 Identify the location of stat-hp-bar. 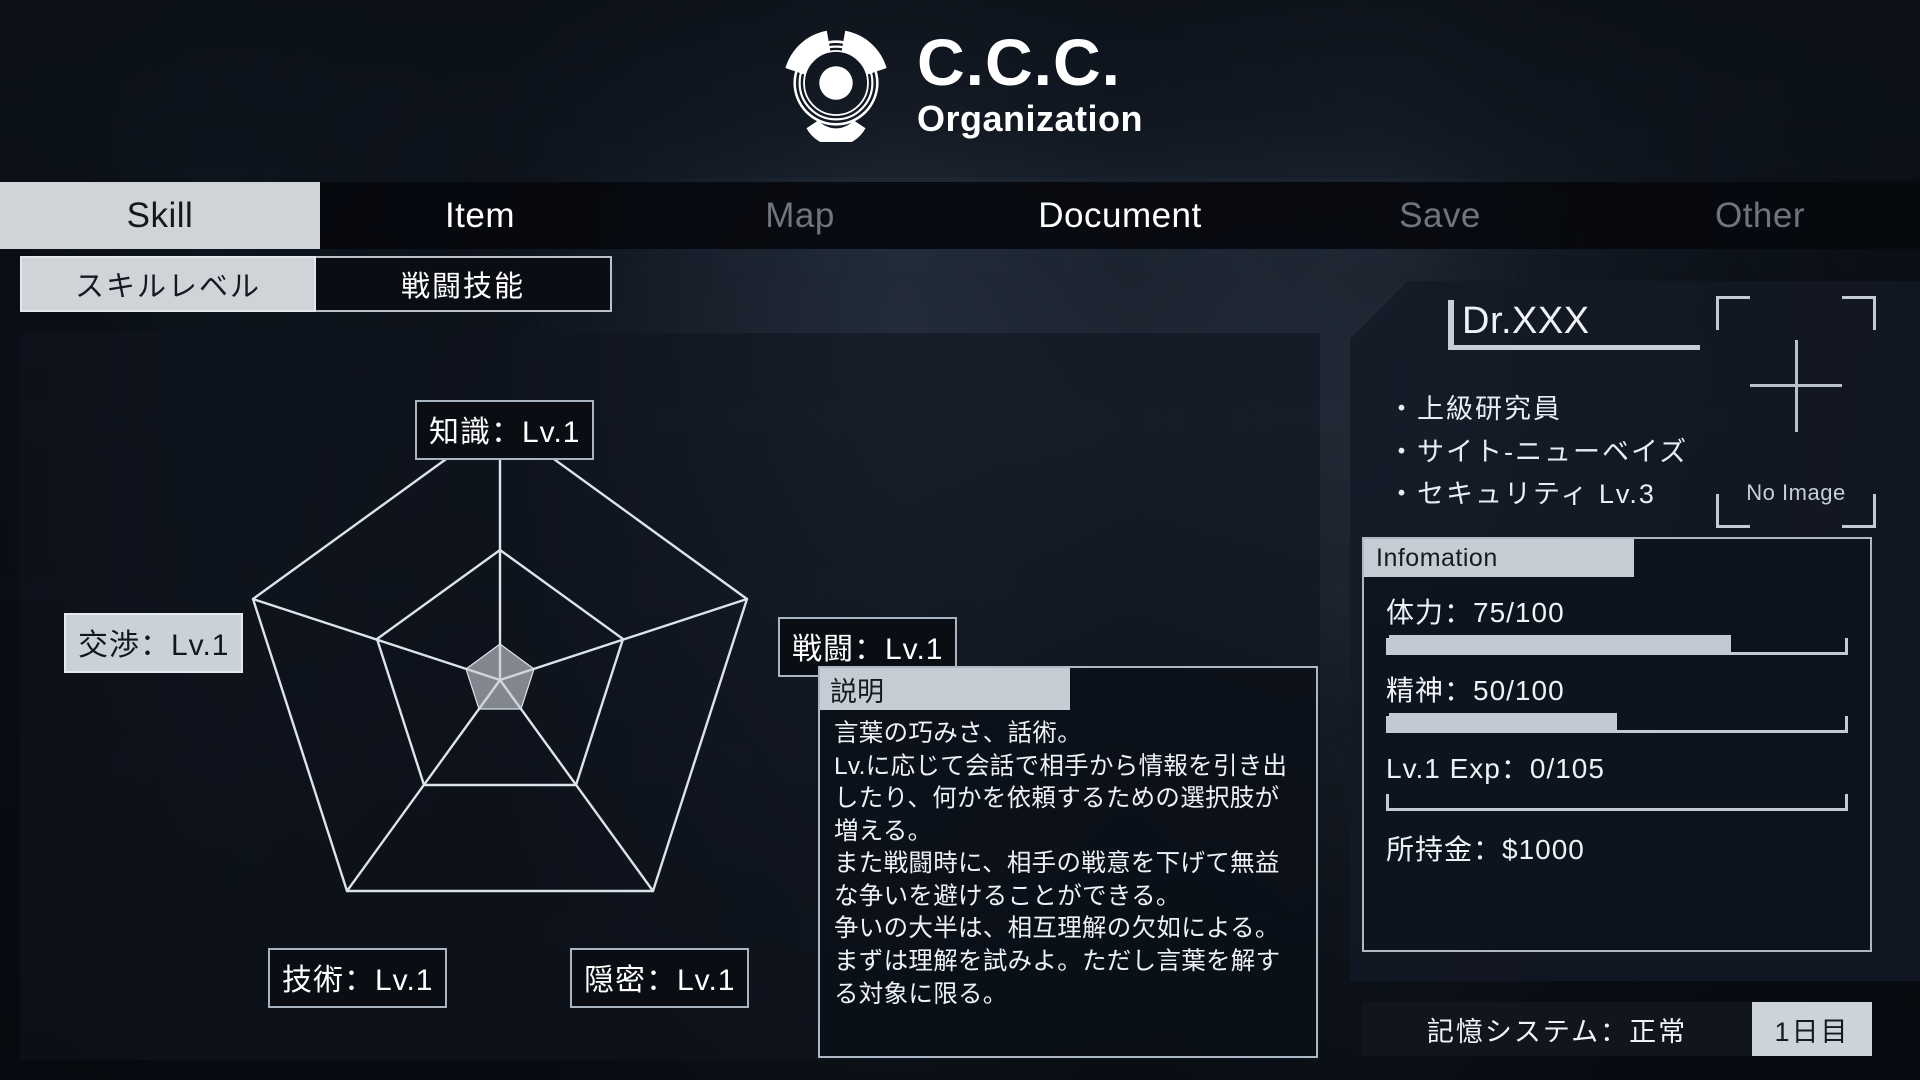
(1617, 645).